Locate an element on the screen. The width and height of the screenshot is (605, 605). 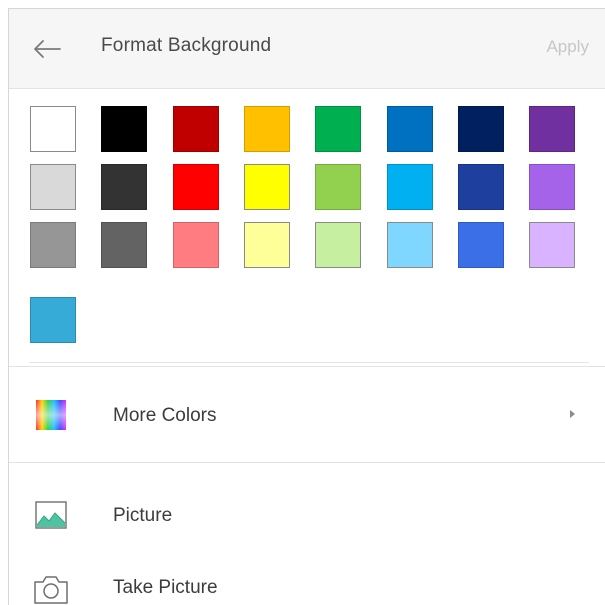
arrow-left-icon is located at coordinates (47, 49).